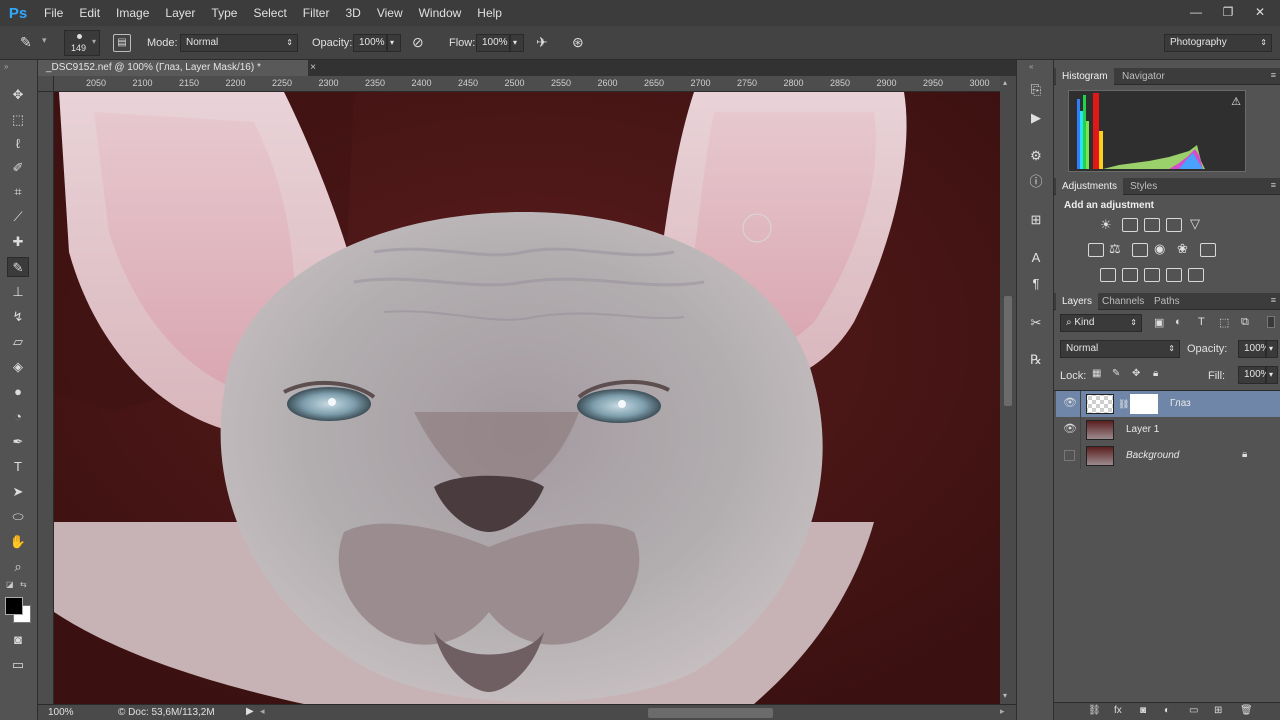 The height and width of the screenshot is (720, 1280). I want to click on layer-row: 👁︎ Layer 1, so click(1168, 430).